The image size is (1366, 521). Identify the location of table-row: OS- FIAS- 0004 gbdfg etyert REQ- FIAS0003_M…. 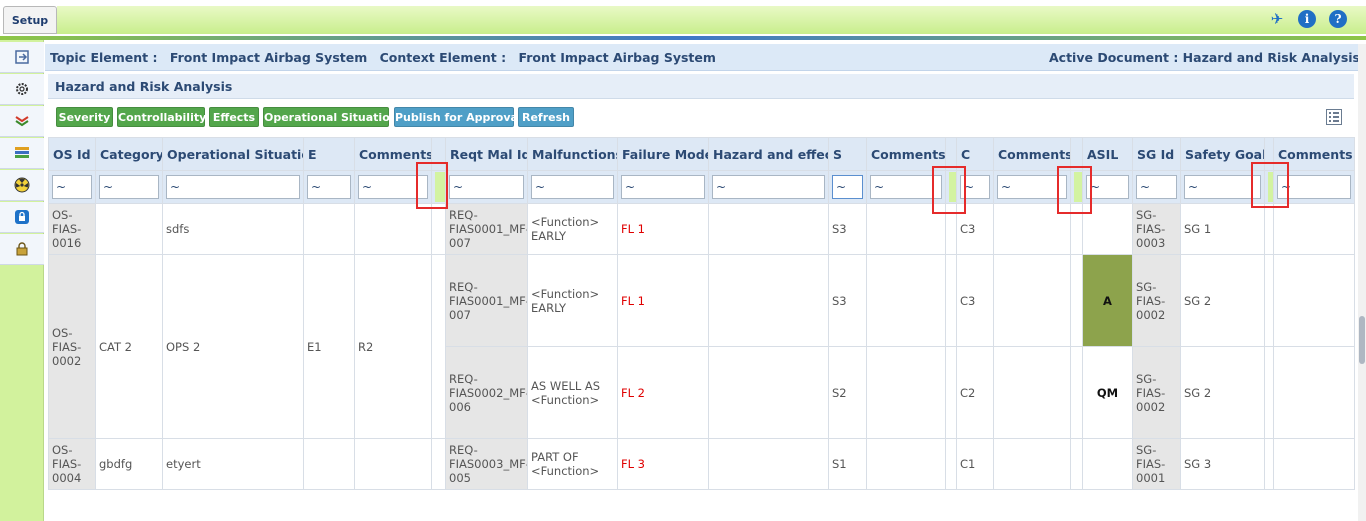
(701, 464).